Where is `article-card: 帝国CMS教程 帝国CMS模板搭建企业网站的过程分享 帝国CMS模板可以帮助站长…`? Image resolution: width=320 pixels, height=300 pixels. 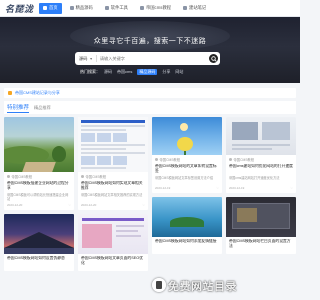 article-card: 帝国CMS教程 帝国CMS模板搭建企业网站的过程分享 帝国CMS模板可以帮助站长… is located at coordinates (39, 163).